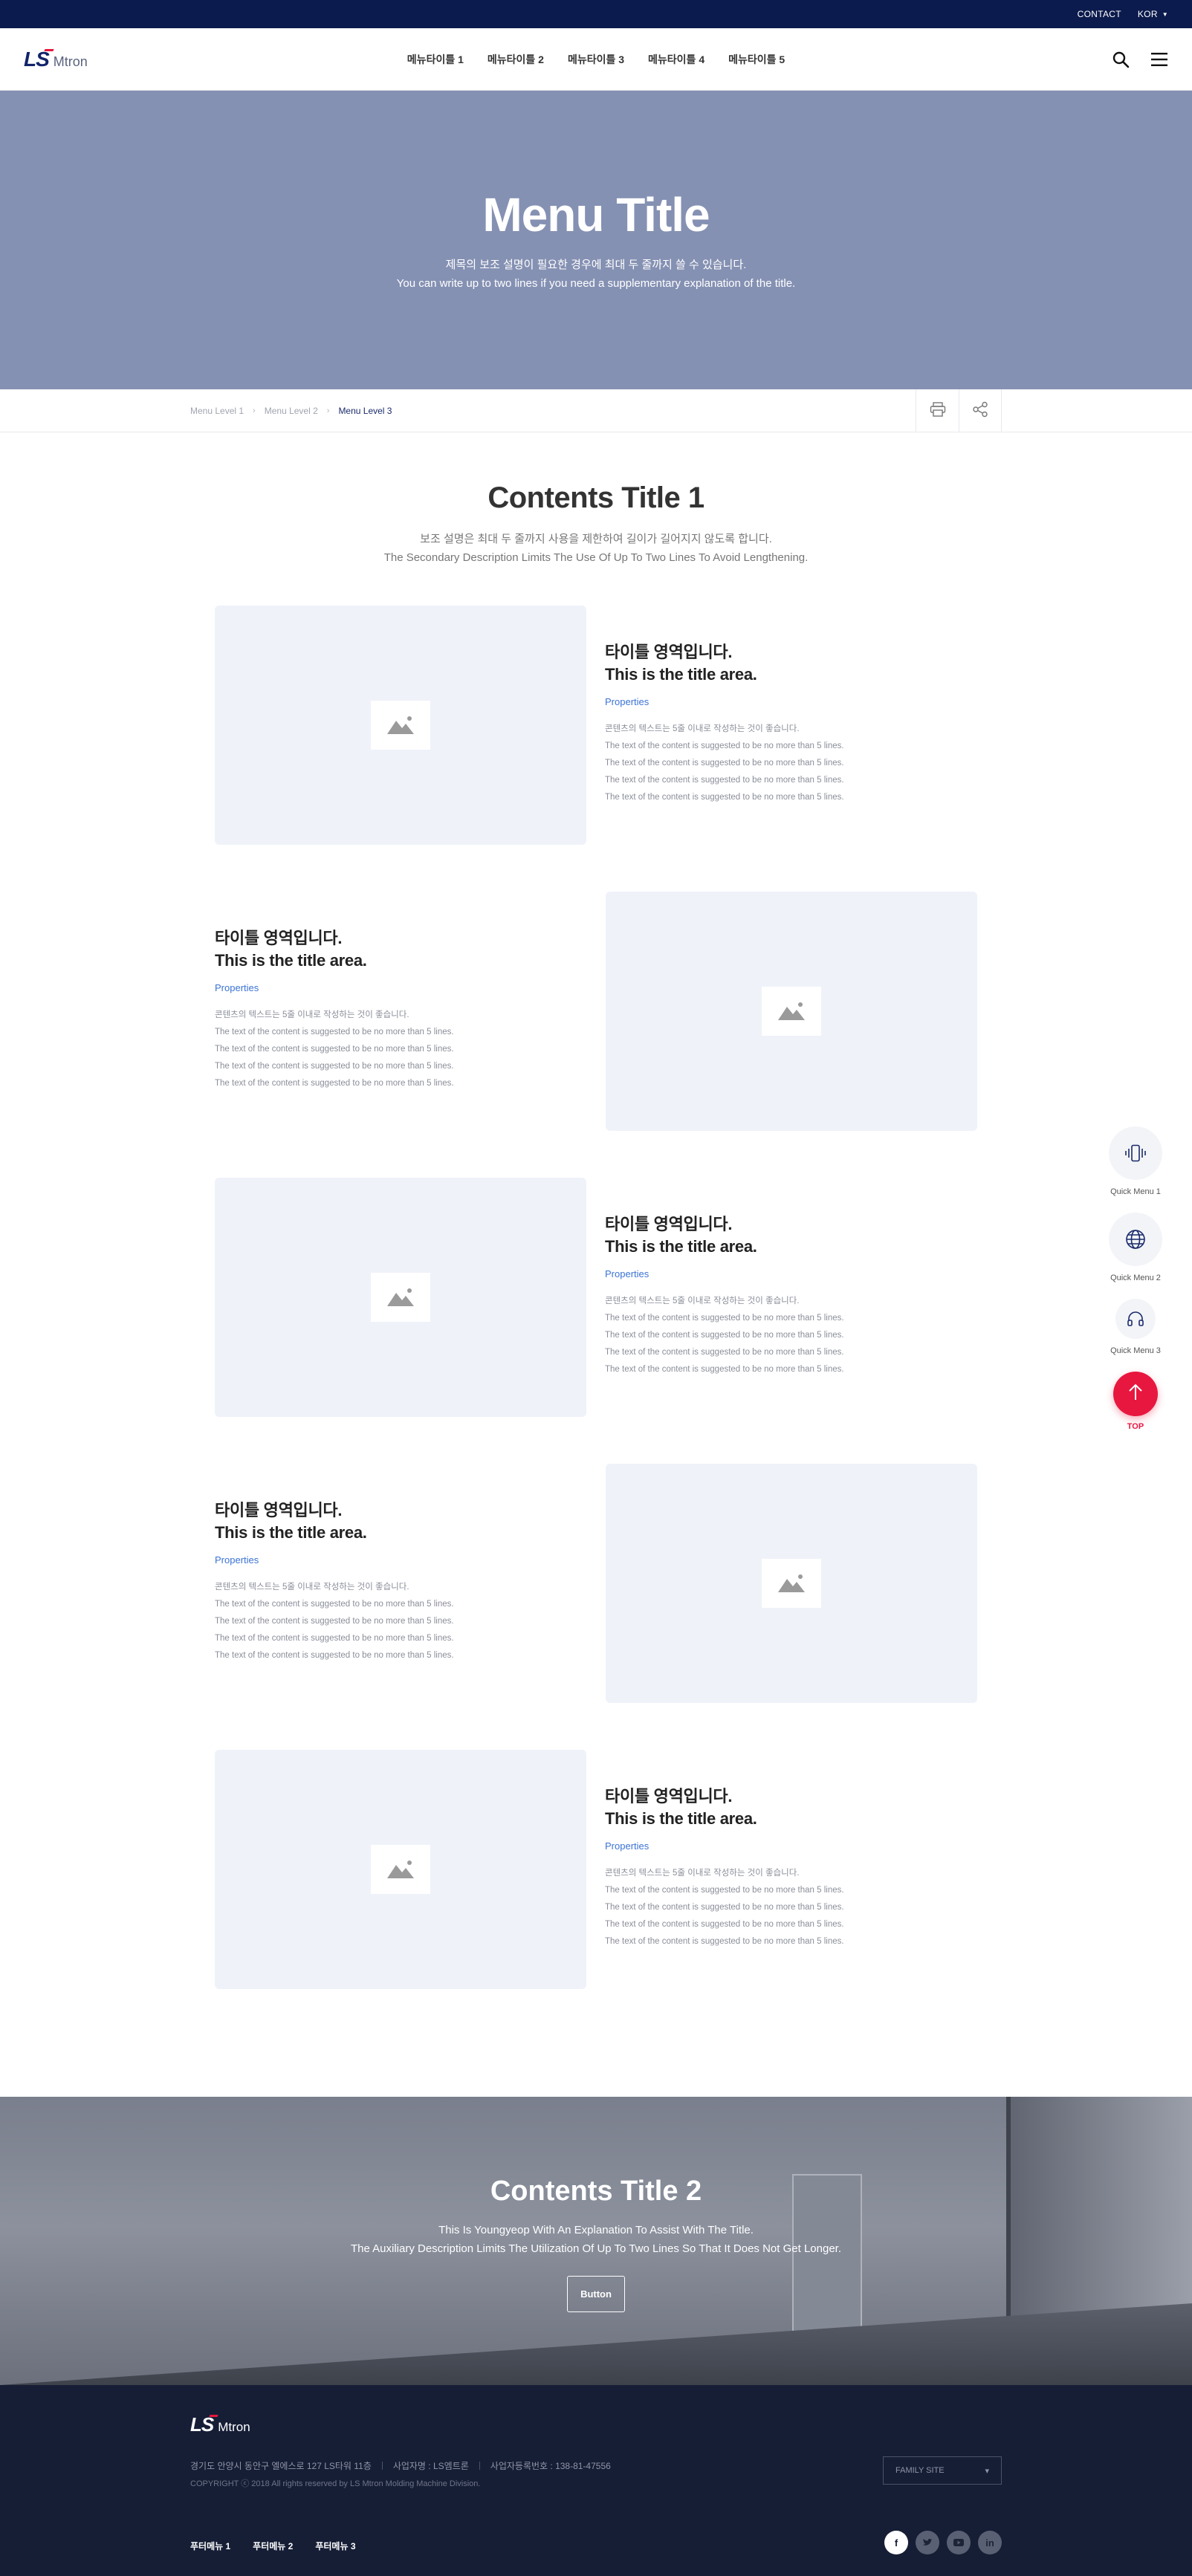 This screenshot has height=2576, width=1192. I want to click on footer-logo: LS Mtron, so click(220, 2424).